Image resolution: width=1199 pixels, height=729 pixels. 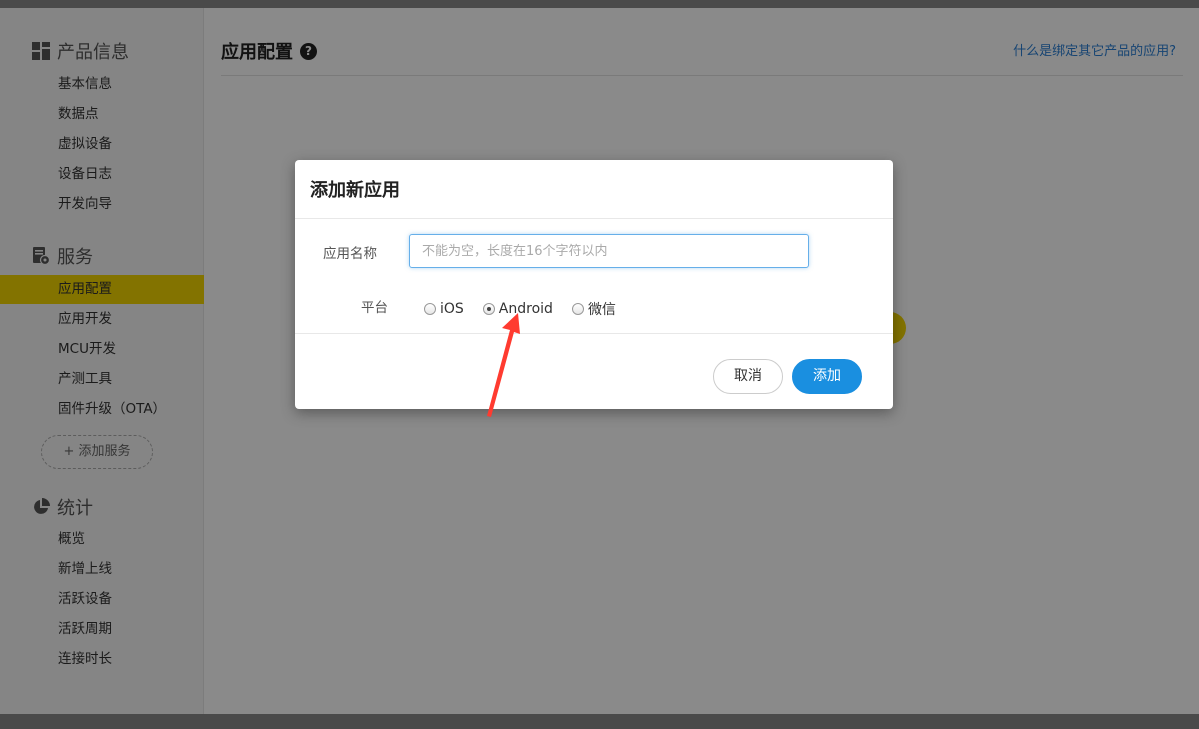 What do you see at coordinates (525, 309) in the screenshot?
I see `radio-label: Android` at bounding box center [525, 309].